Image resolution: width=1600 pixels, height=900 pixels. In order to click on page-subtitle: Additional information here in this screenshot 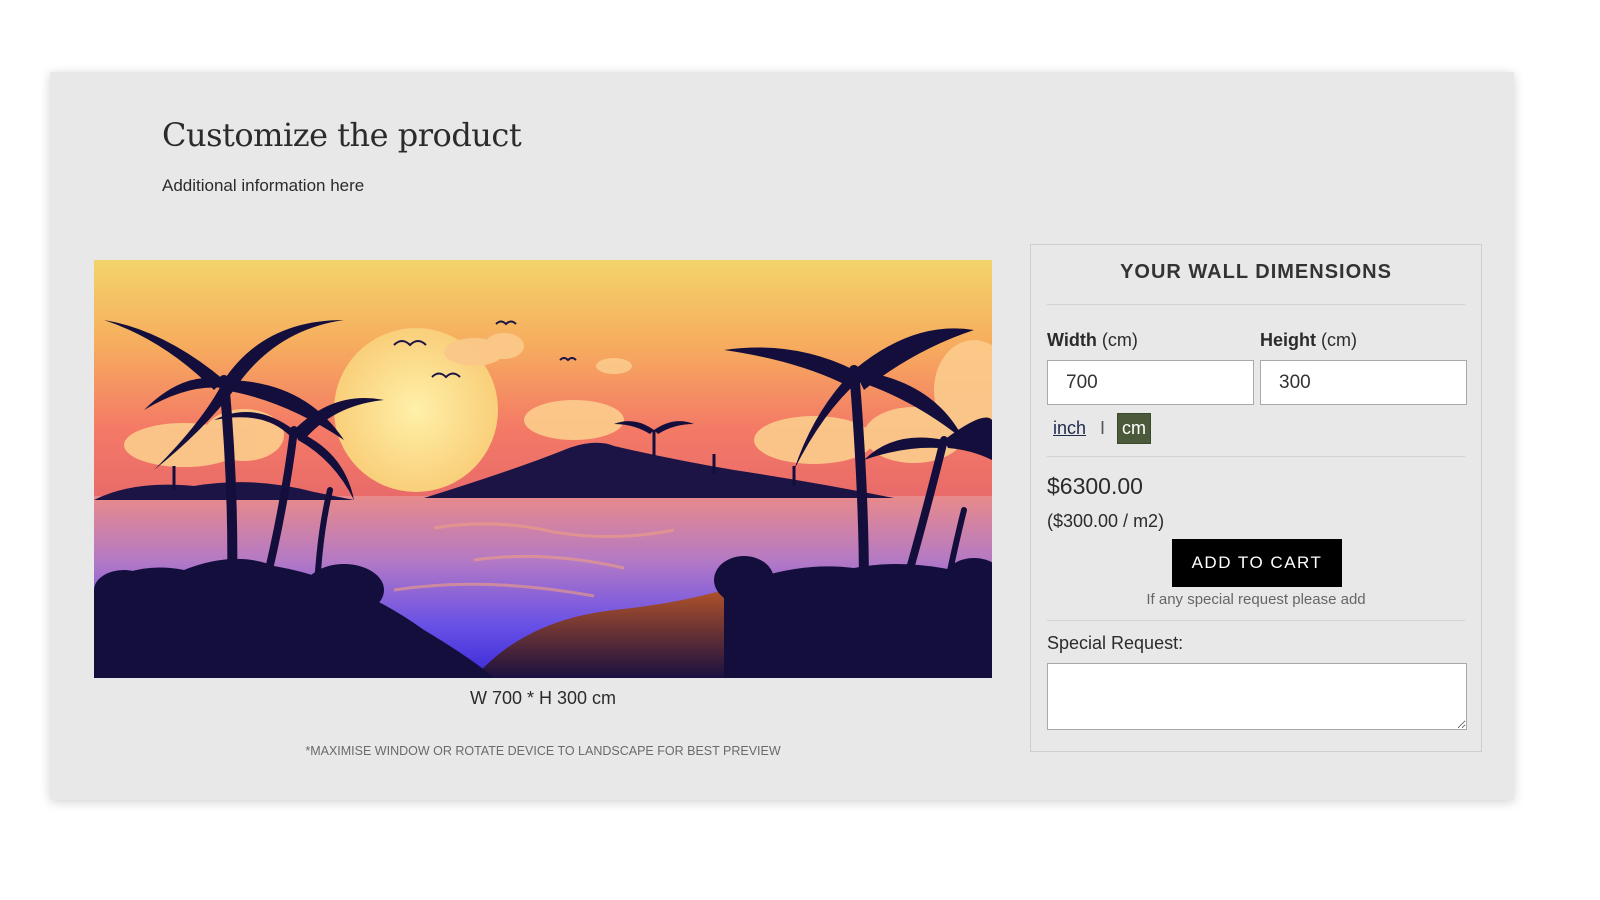, I will do `click(263, 185)`.